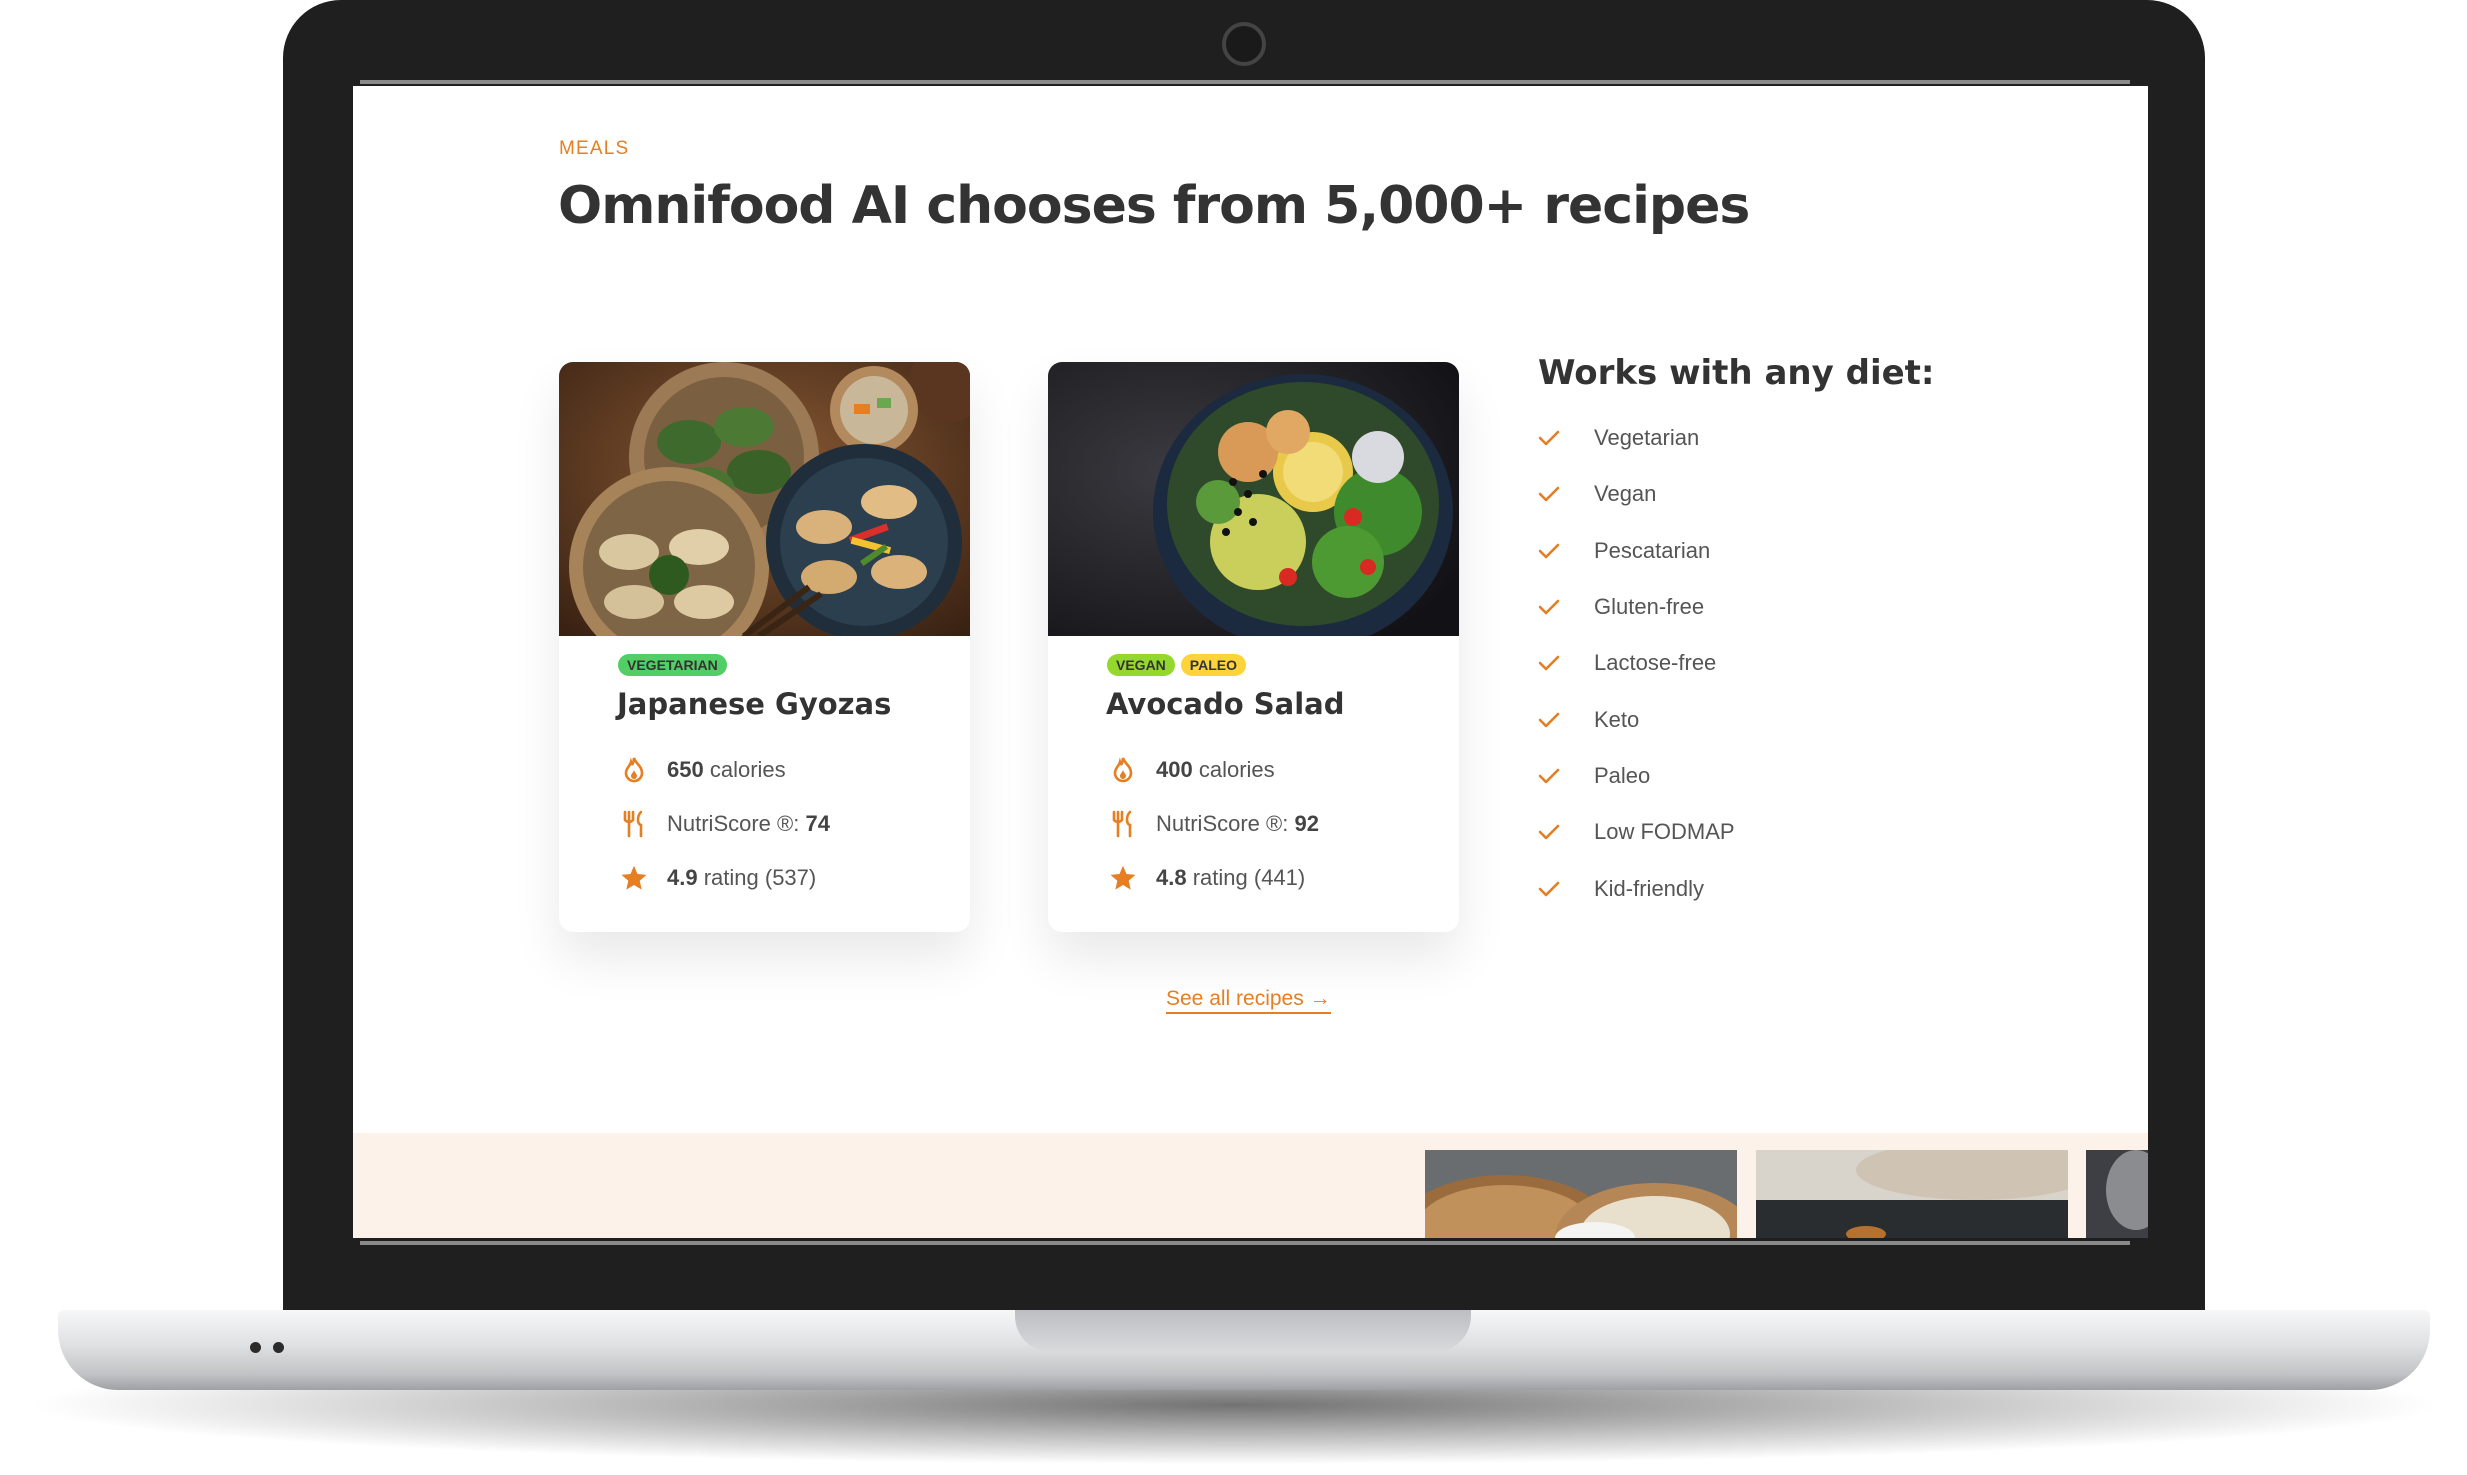 The height and width of the screenshot is (1475, 2467). Describe the element at coordinates (1736, 373) in the screenshot. I see `diets-heading: Works with any diet:` at that location.